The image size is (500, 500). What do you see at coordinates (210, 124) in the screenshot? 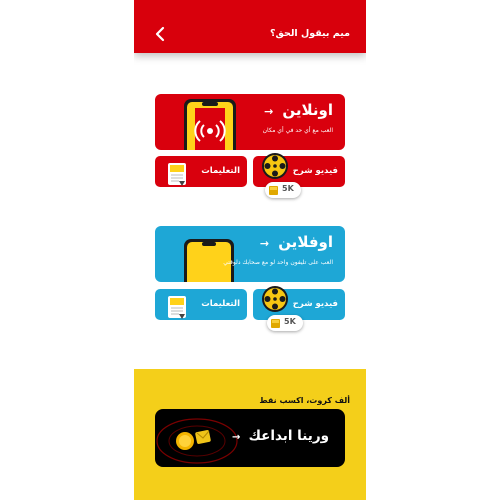
I see `phone-signal-illustration` at bounding box center [210, 124].